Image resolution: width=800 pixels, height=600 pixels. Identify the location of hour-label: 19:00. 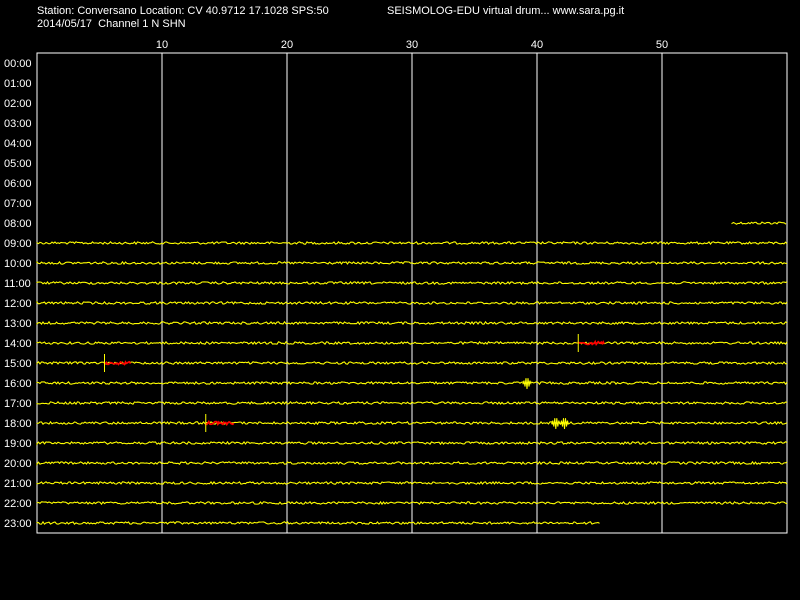
(18, 444).